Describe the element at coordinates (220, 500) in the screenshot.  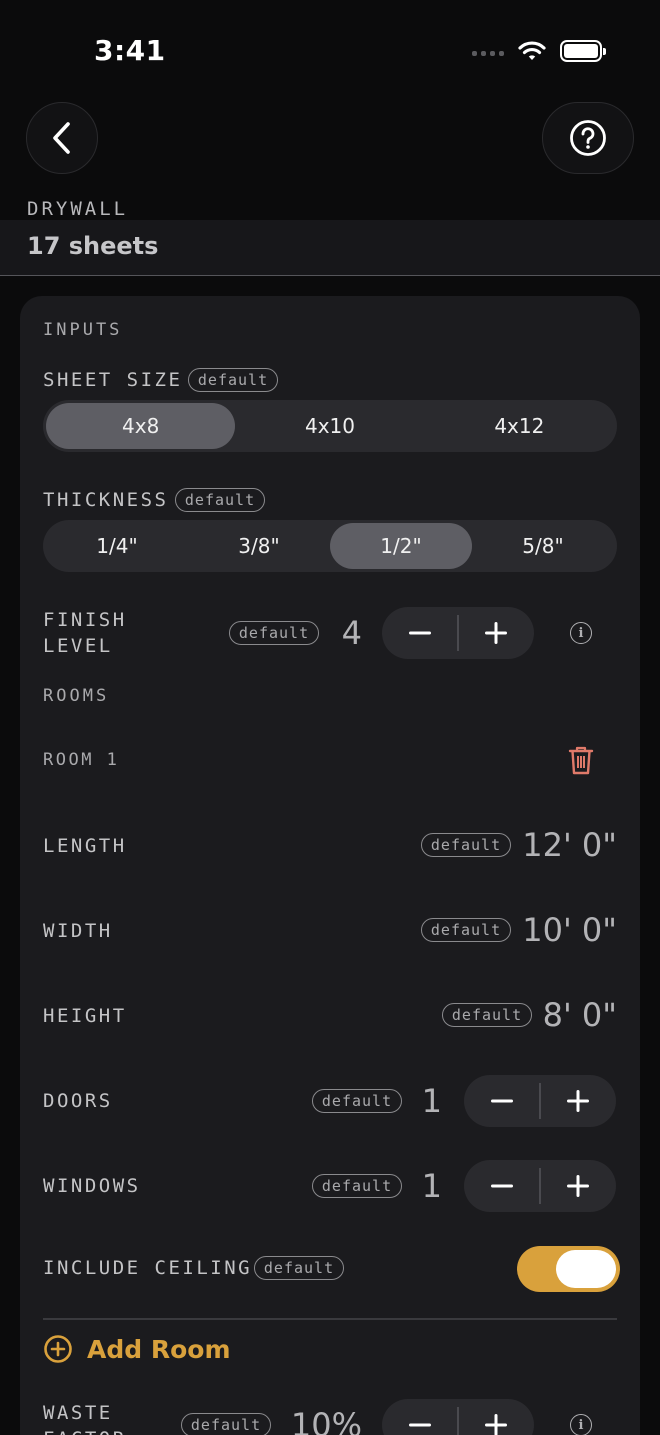
I see `thickness-default-badge: default` at that location.